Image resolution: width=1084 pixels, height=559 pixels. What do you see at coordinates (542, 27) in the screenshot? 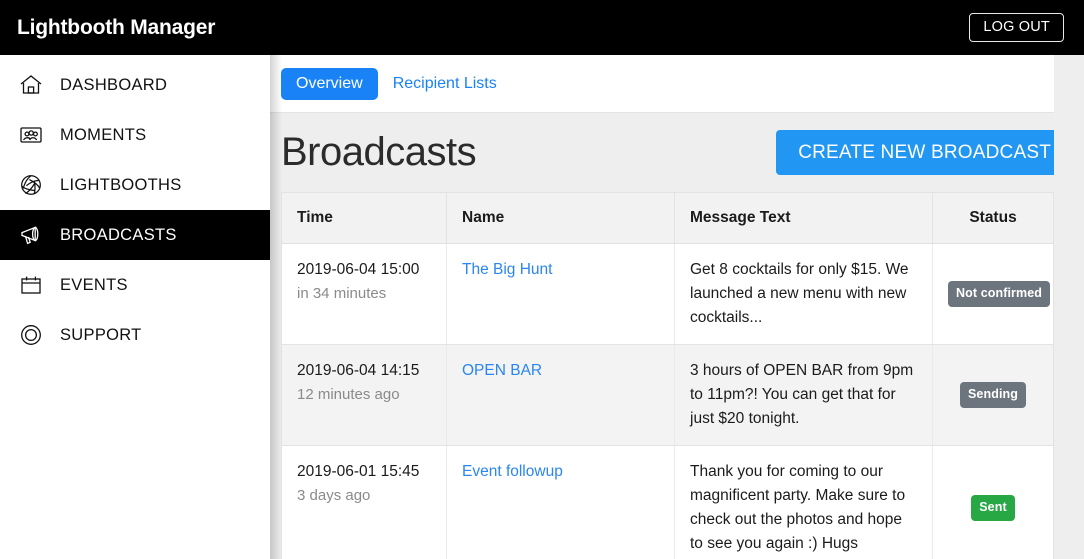
I see `top-header-bar: Lightbooth Manager LOG OUT` at bounding box center [542, 27].